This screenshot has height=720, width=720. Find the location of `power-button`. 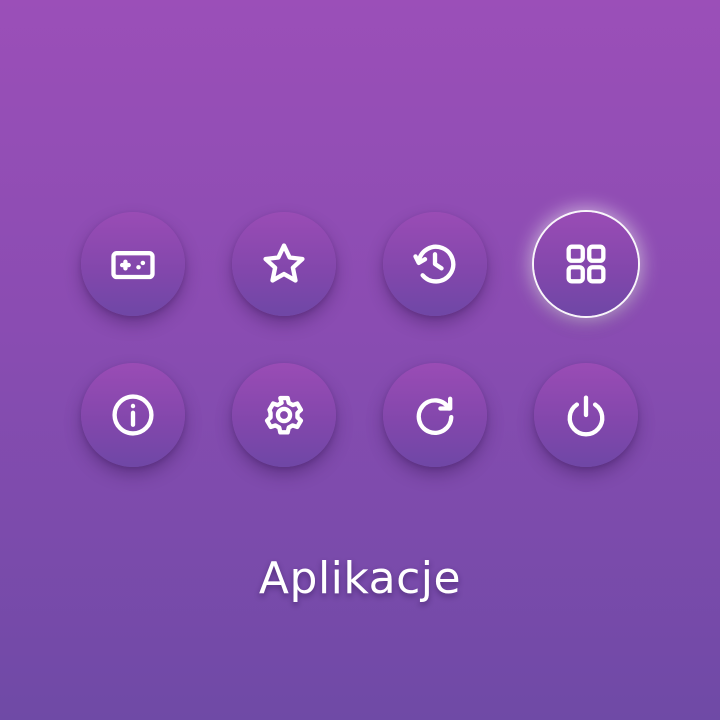

power-button is located at coordinates (586, 415).